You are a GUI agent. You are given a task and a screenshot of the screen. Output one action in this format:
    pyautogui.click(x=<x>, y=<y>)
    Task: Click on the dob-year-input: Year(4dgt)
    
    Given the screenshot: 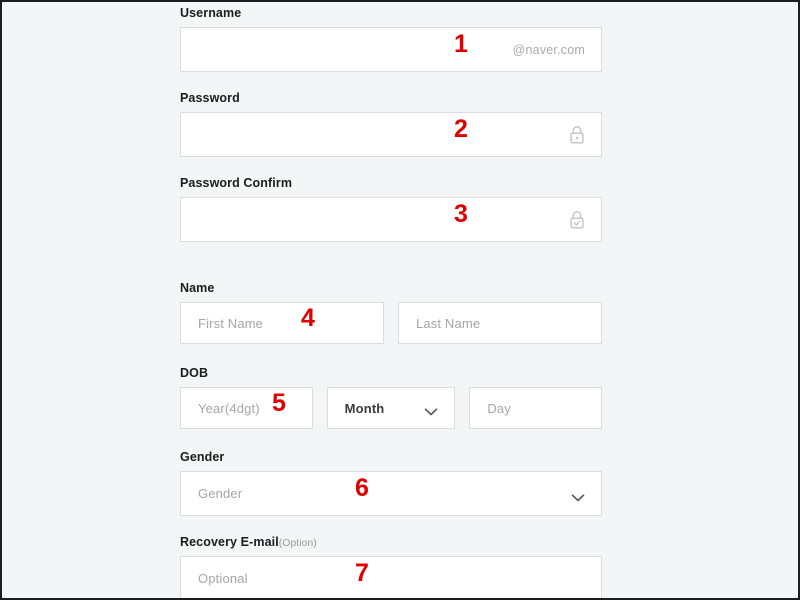 What is the action you would take?
    pyautogui.click(x=246, y=408)
    